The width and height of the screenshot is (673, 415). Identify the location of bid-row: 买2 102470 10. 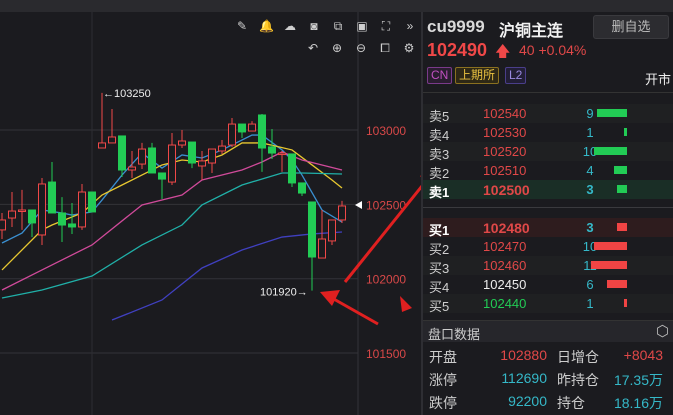
(548, 247).